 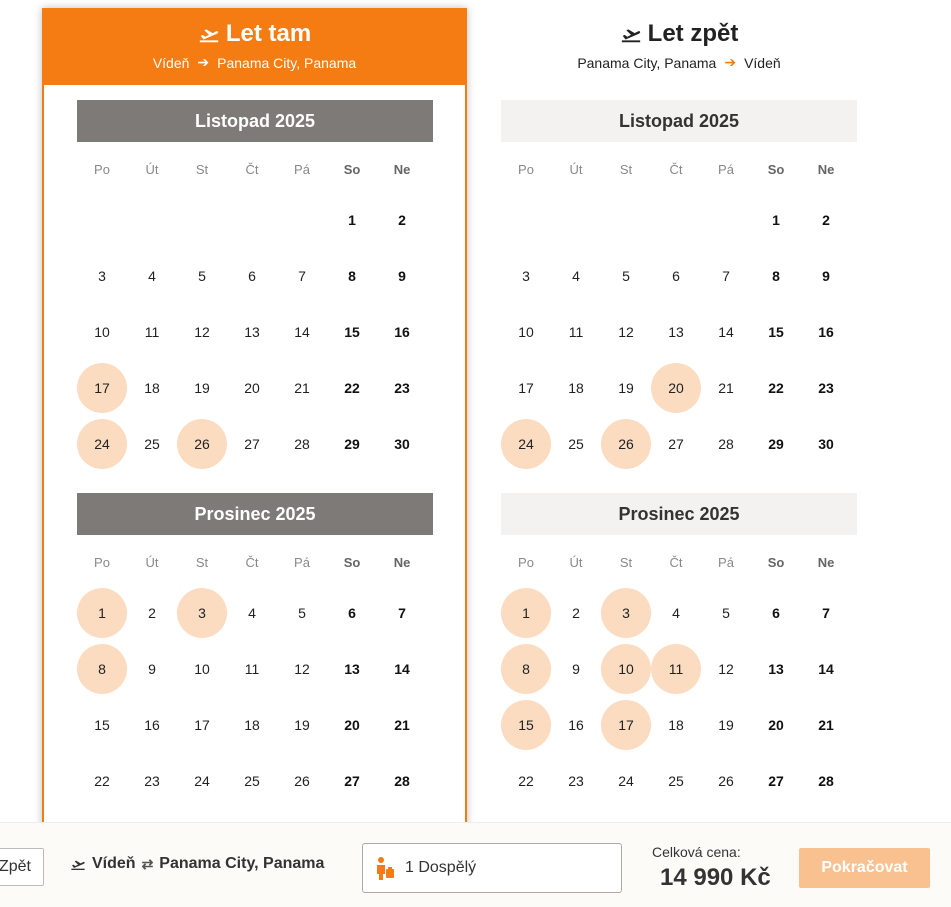 What do you see at coordinates (826, 220) in the screenshot?
I see `day-cell: 2` at bounding box center [826, 220].